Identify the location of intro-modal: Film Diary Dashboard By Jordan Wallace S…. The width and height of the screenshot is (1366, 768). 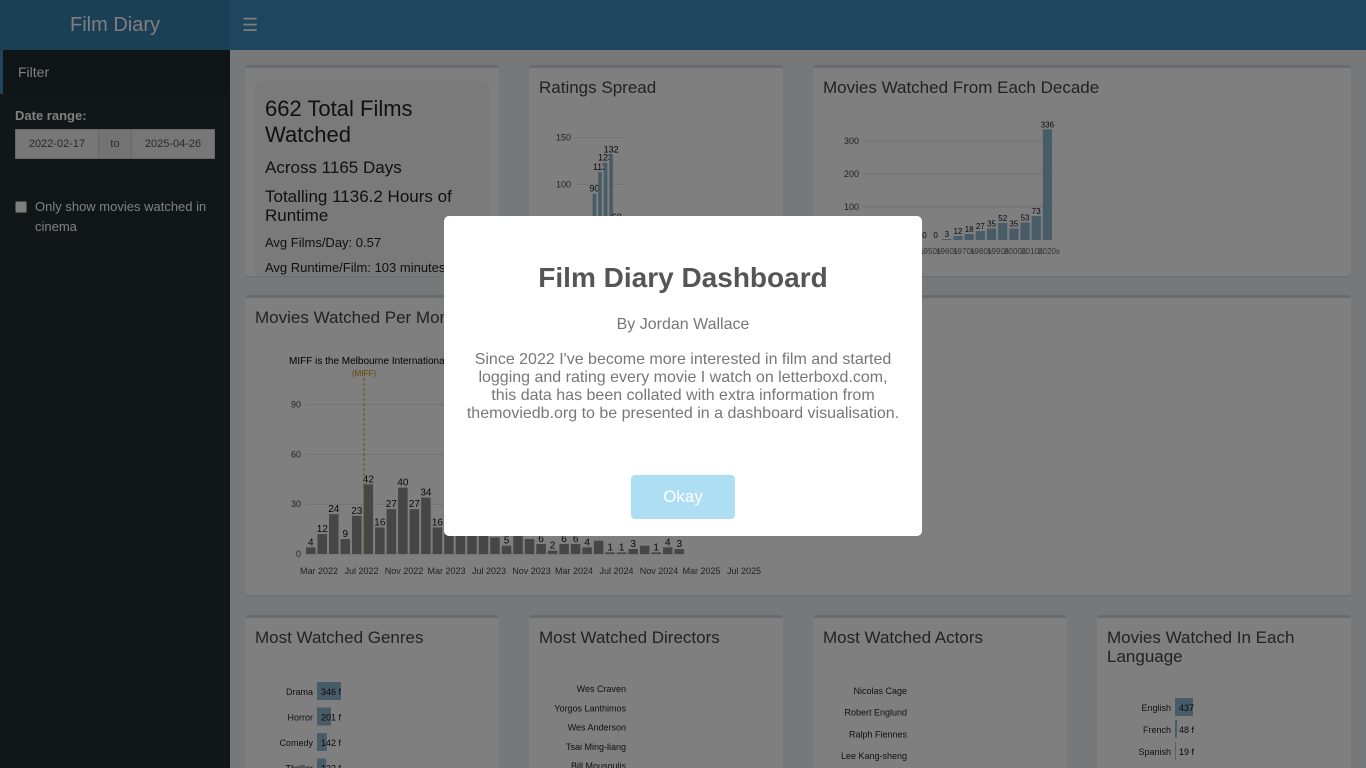
(683, 376).